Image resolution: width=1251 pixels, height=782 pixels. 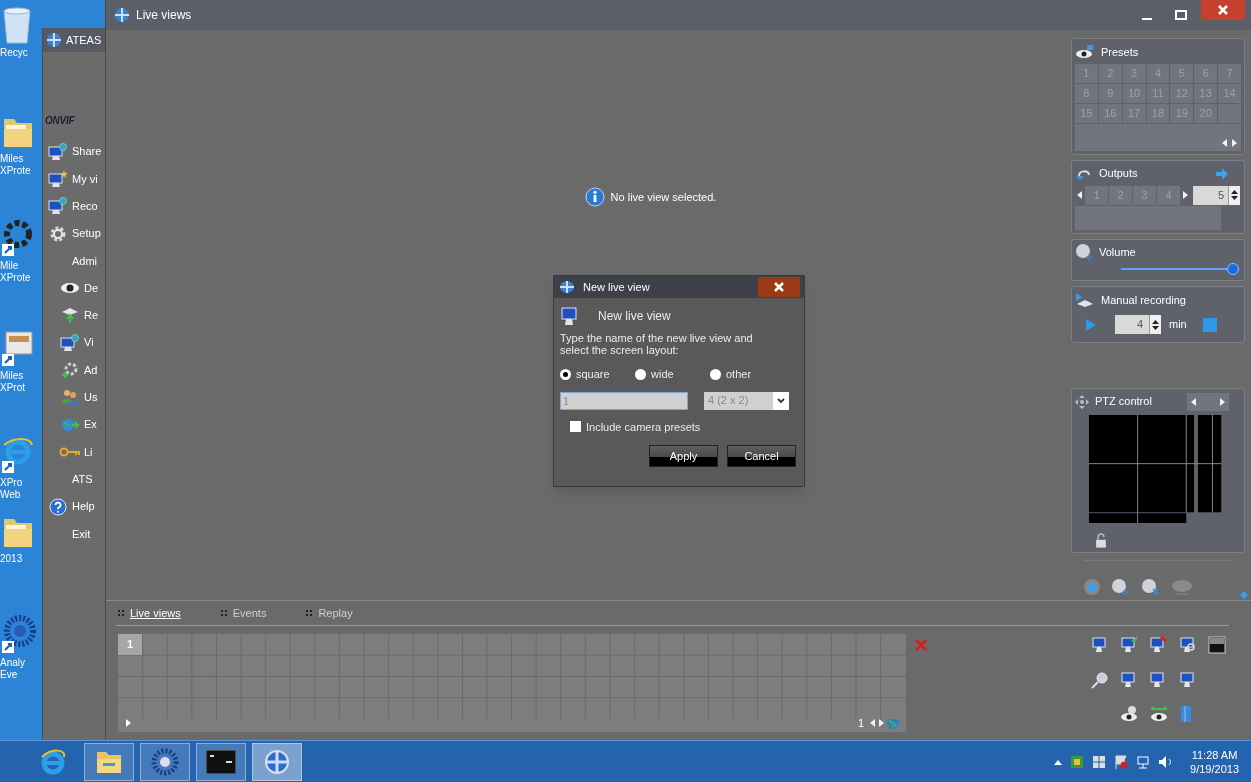 I want to click on menu-item: My vi, so click(x=74, y=179).